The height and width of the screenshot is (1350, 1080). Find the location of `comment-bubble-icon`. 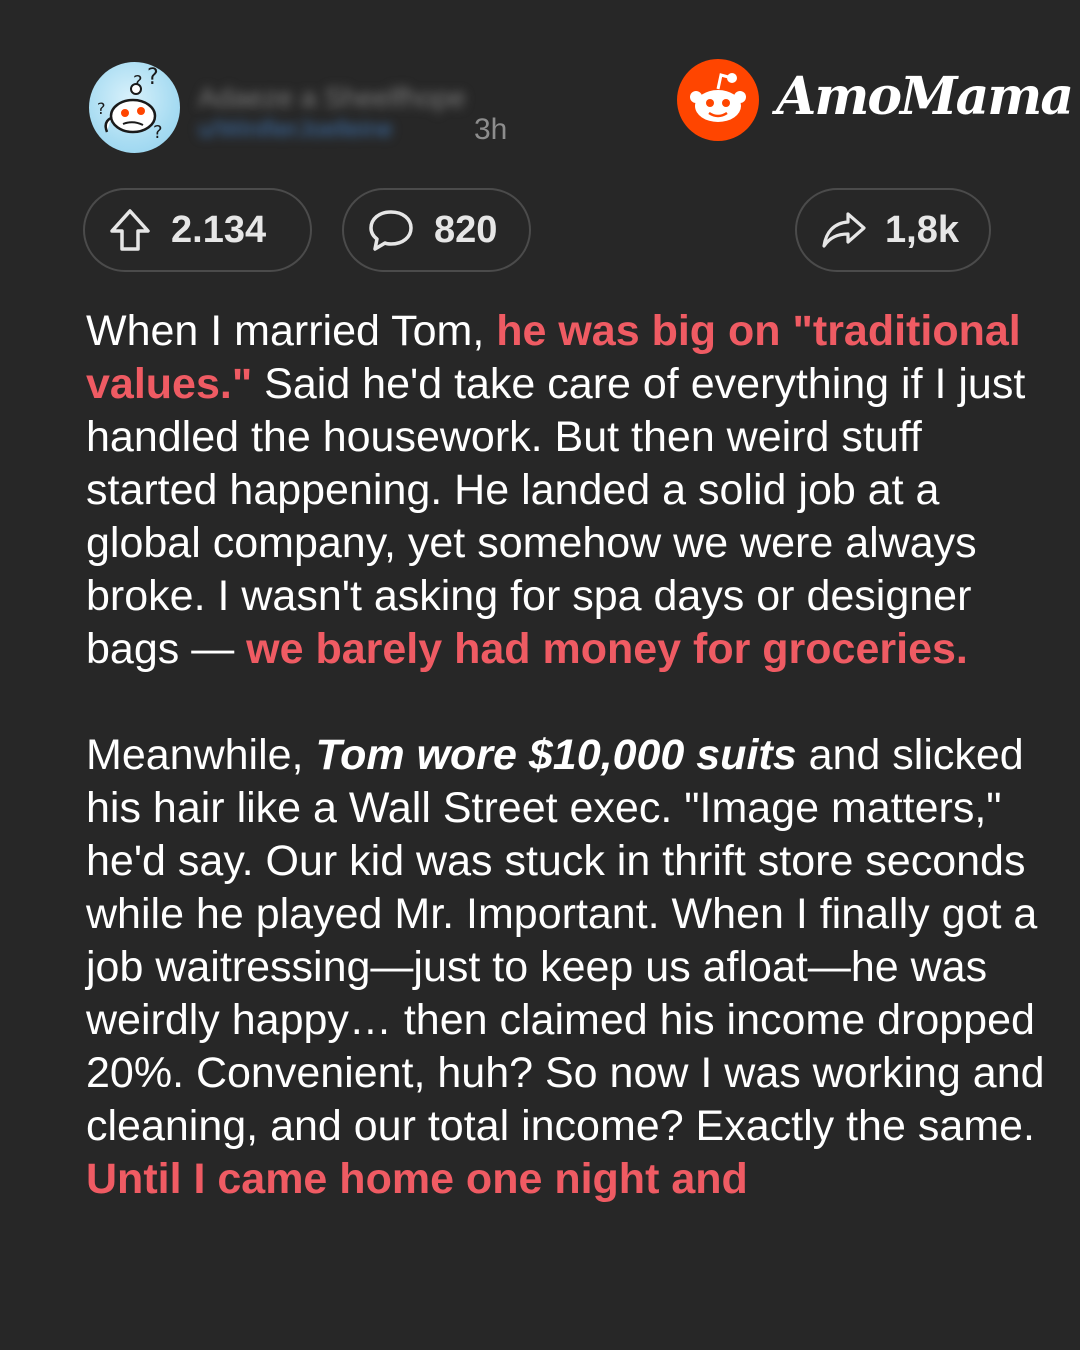

comment-bubble-icon is located at coordinates (391, 230).